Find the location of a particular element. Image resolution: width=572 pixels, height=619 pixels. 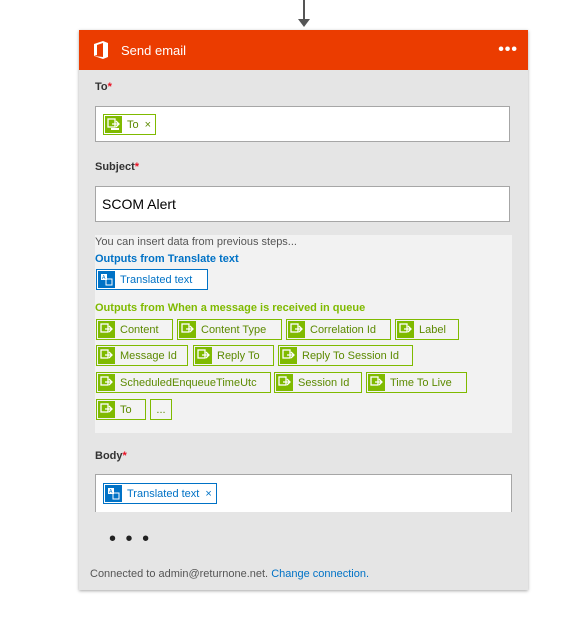

reply-to-chip: Reply To is located at coordinates (233, 355).